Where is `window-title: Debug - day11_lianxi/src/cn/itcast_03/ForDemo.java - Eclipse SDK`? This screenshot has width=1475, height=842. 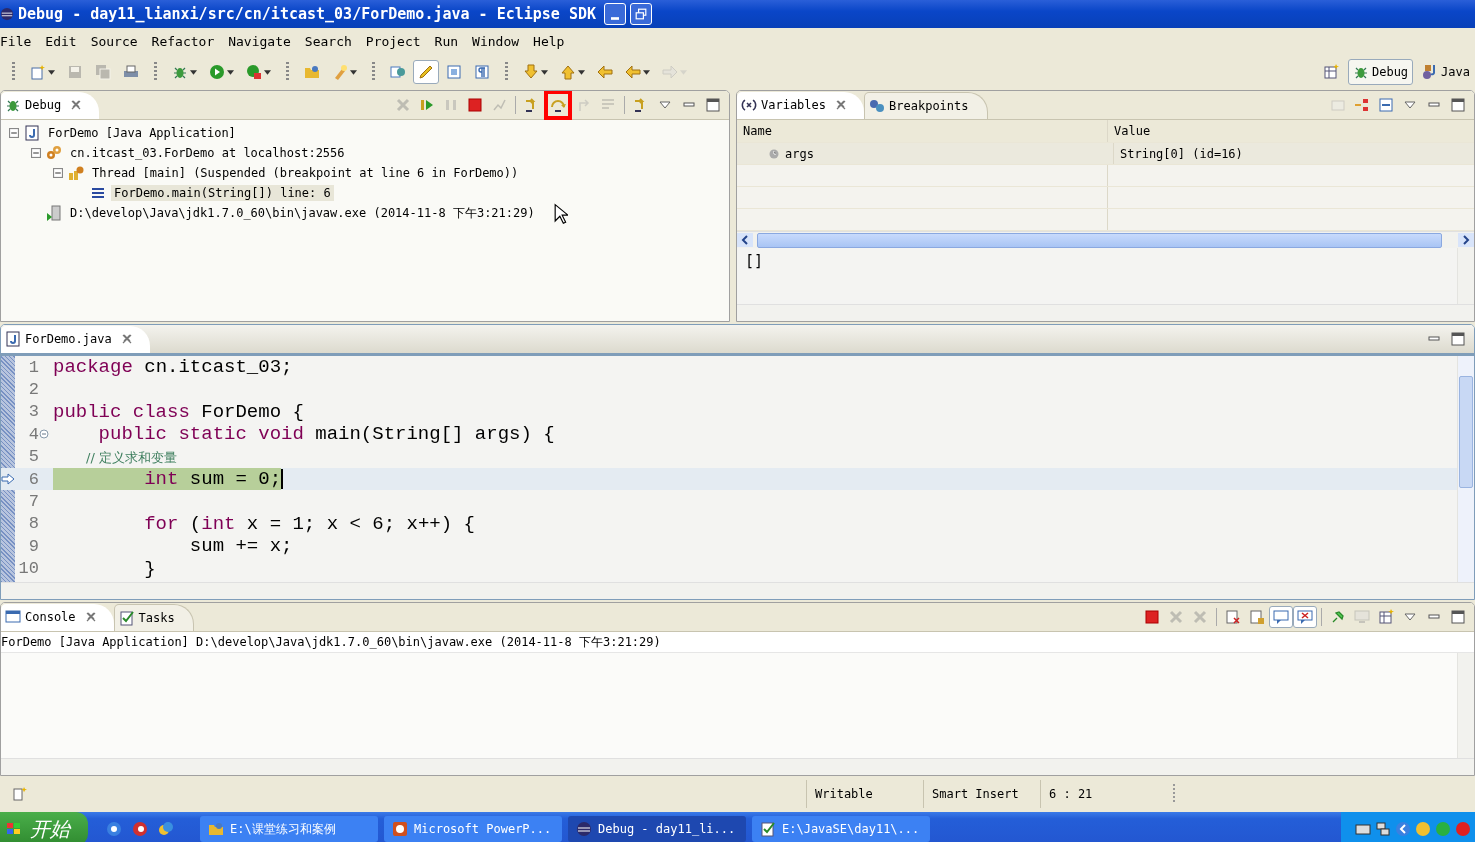 window-title: Debug - day11_lianxi/src/cn/itcast_03/ForDemo.java - Eclipse SDK is located at coordinates (307, 14).